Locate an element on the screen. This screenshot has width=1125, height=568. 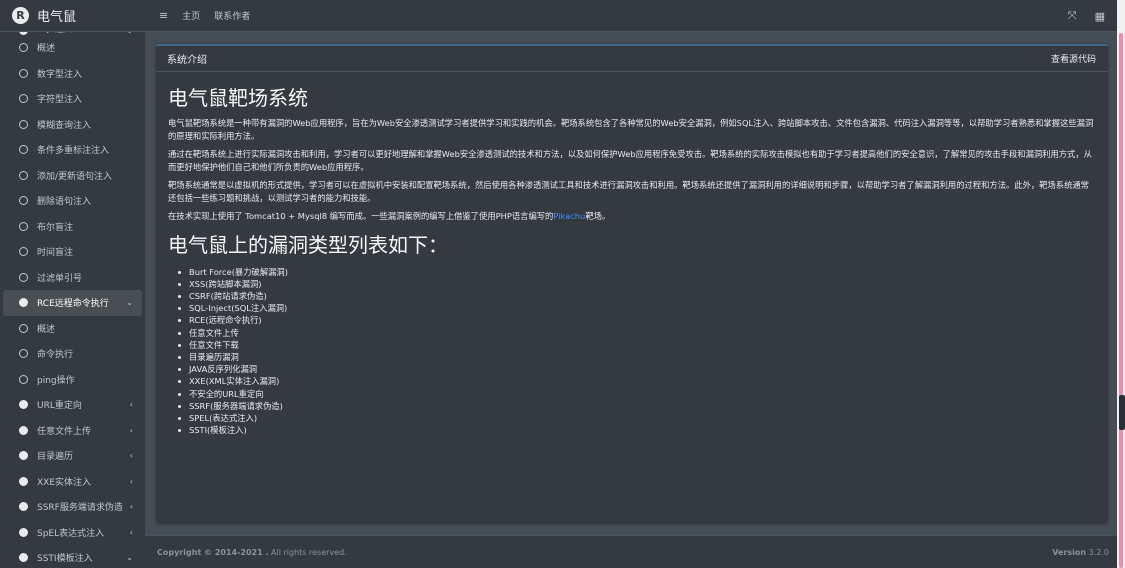
sidebar-item-label: 模糊查询注入 is located at coordinates (64, 125).